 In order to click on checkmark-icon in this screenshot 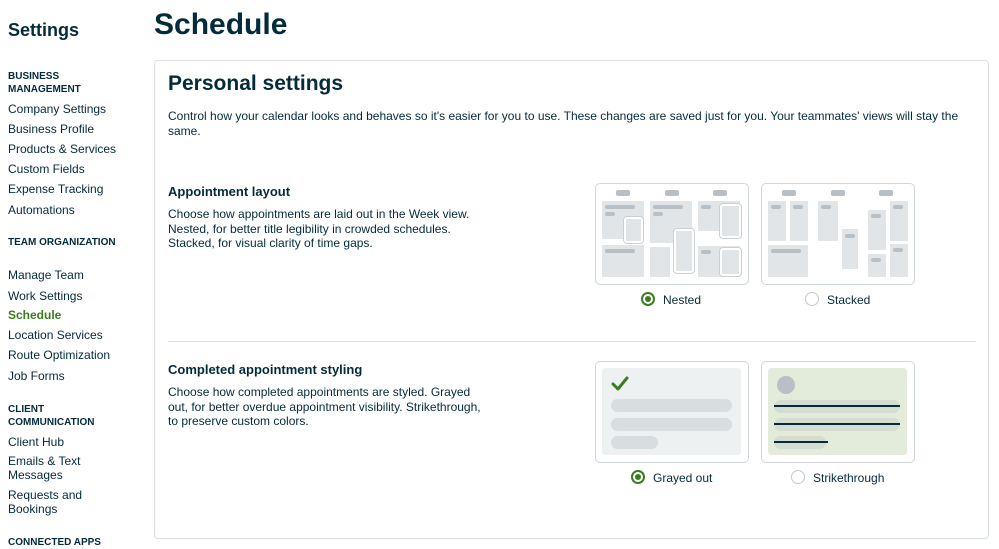, I will do `click(620, 383)`.